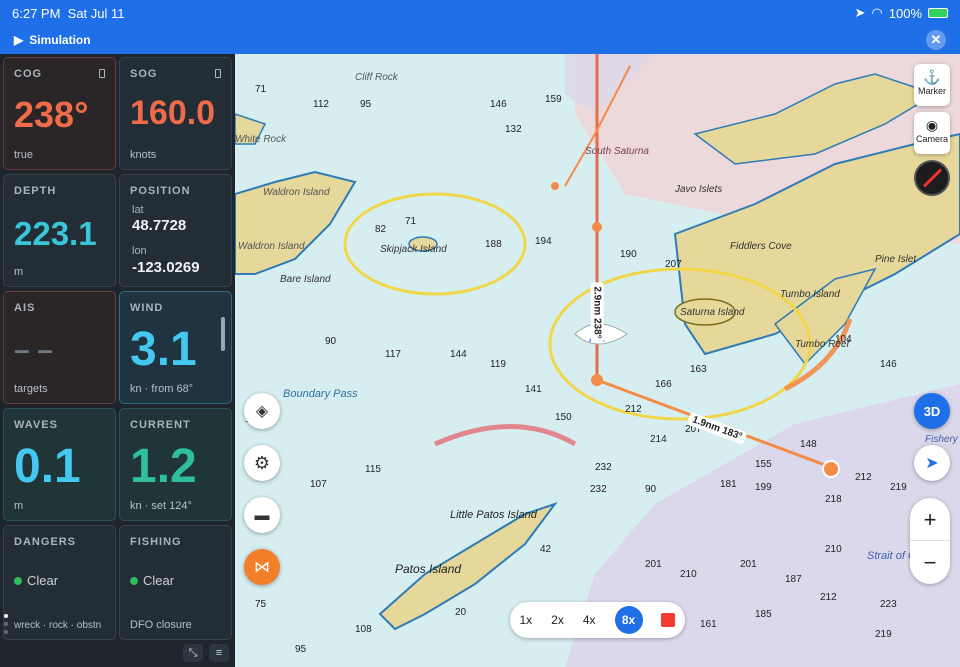  I want to click on place-label: Javo Islets, so click(699, 189).